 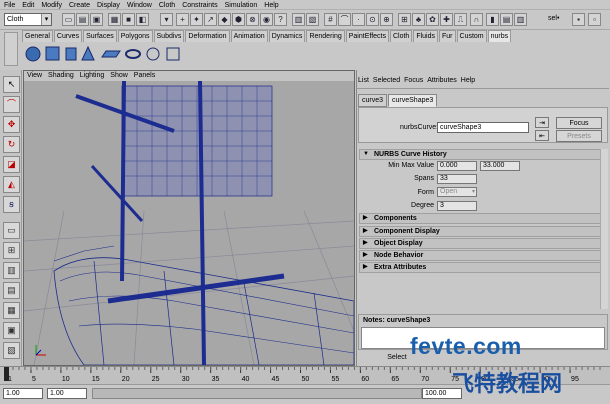 What do you see at coordinates (128, 19) in the screenshot?
I see `select-object-icon: ■` at bounding box center [128, 19].